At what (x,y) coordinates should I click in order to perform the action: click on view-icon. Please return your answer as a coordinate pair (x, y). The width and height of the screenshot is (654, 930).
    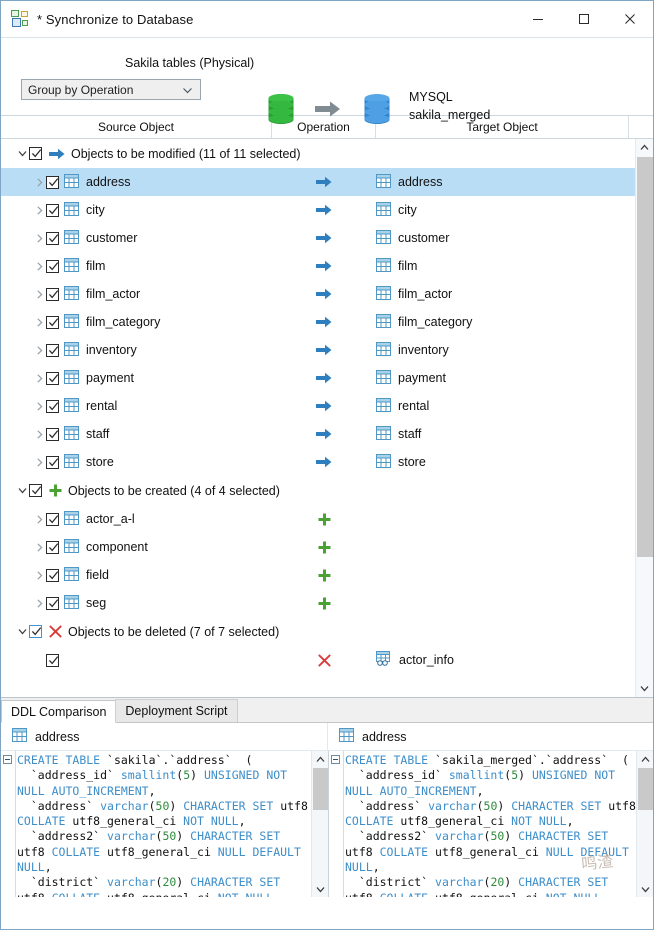
    Looking at the image, I should click on (384, 660).